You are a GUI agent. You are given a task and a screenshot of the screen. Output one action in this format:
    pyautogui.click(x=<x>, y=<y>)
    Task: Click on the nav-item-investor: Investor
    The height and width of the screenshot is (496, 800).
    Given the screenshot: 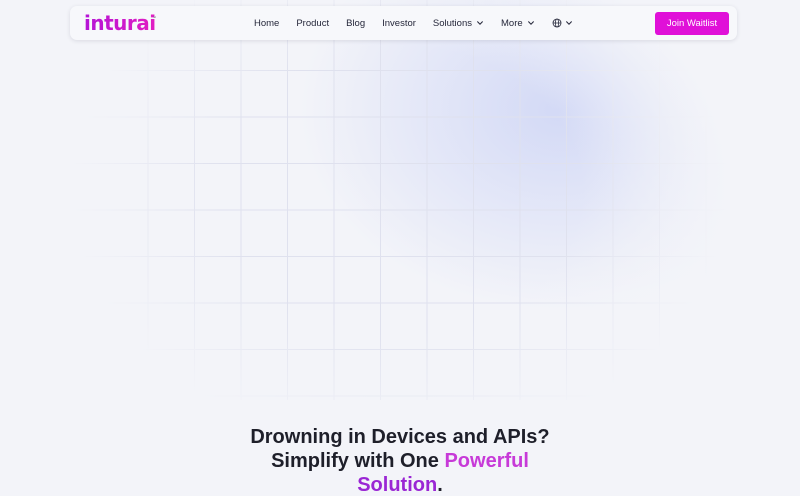 What is the action you would take?
    pyautogui.click(x=399, y=23)
    